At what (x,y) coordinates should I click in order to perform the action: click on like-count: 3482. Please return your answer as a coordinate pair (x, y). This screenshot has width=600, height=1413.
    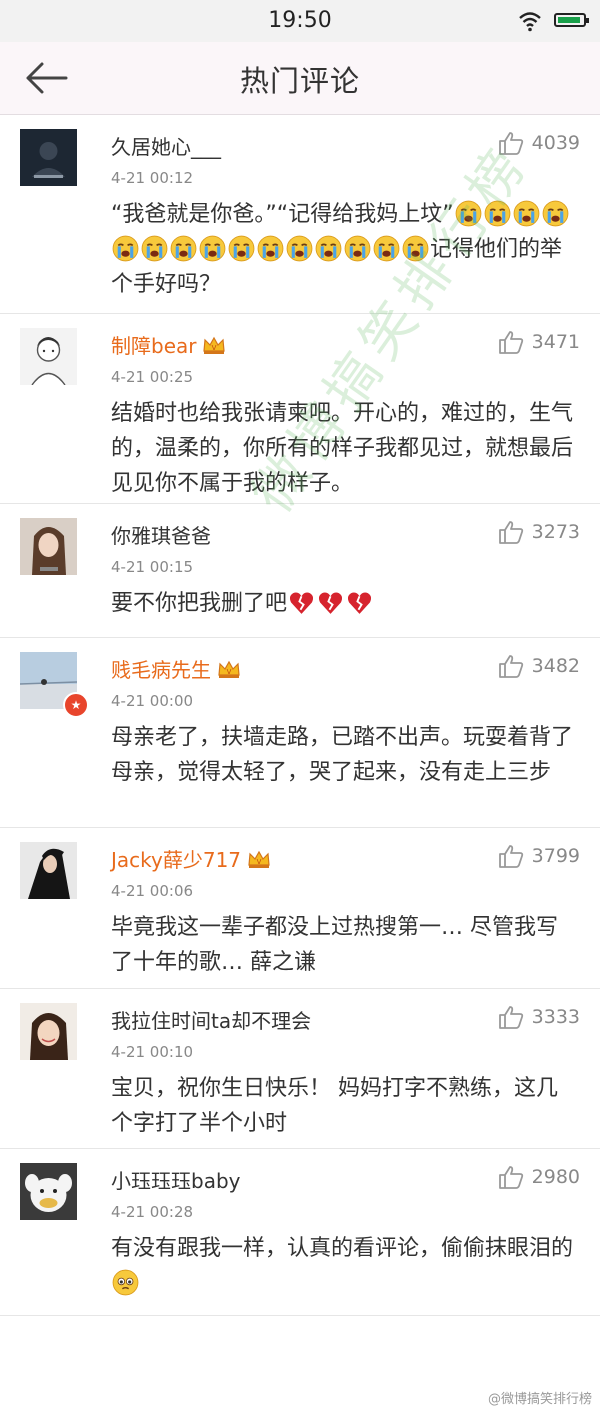
    Looking at the image, I should click on (555, 666).